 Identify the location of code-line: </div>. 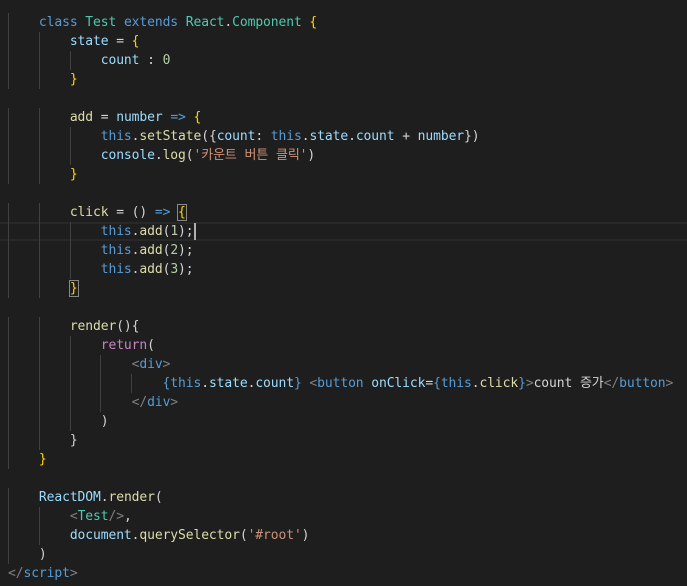
(93, 402).